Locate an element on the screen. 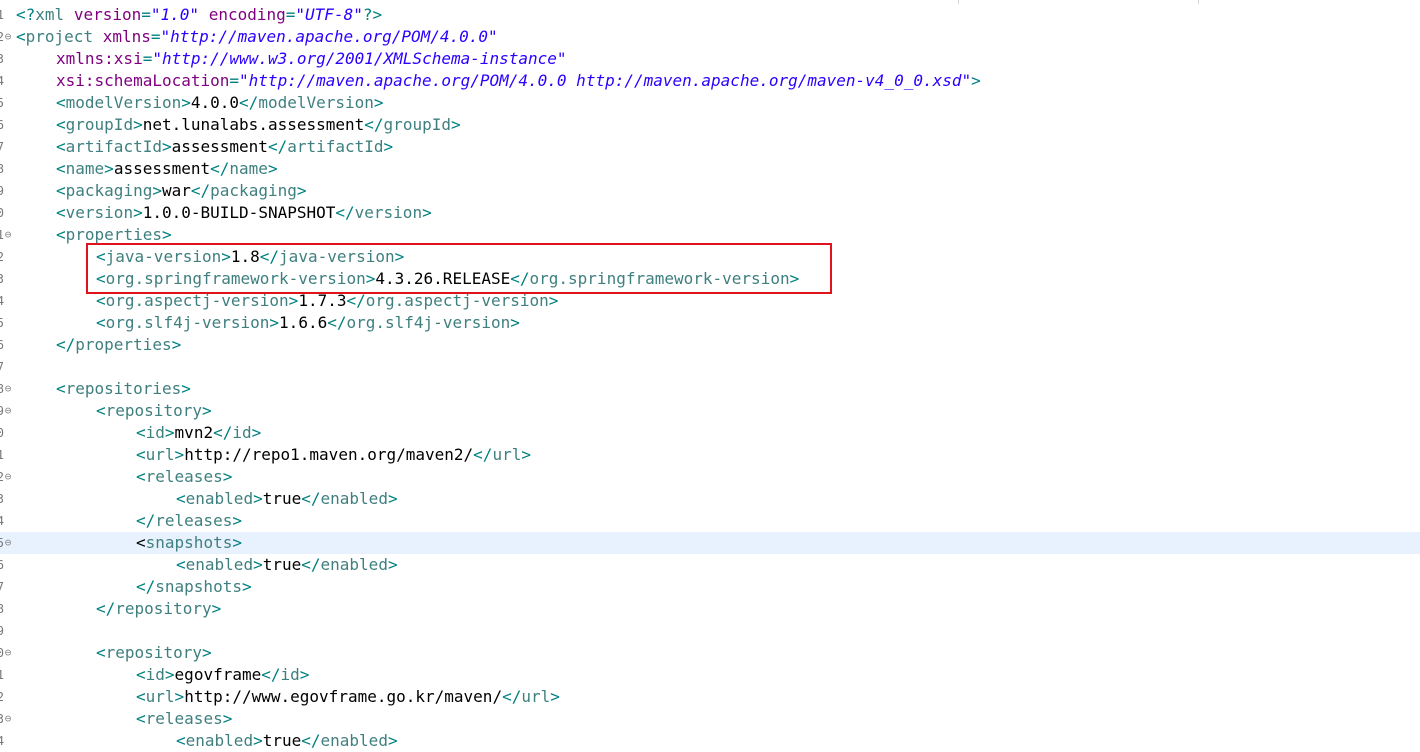 This screenshot has height=752, width=1420. xml-text: 1.0.0-BUILD-SNAPSHOT is located at coordinates (239, 212).